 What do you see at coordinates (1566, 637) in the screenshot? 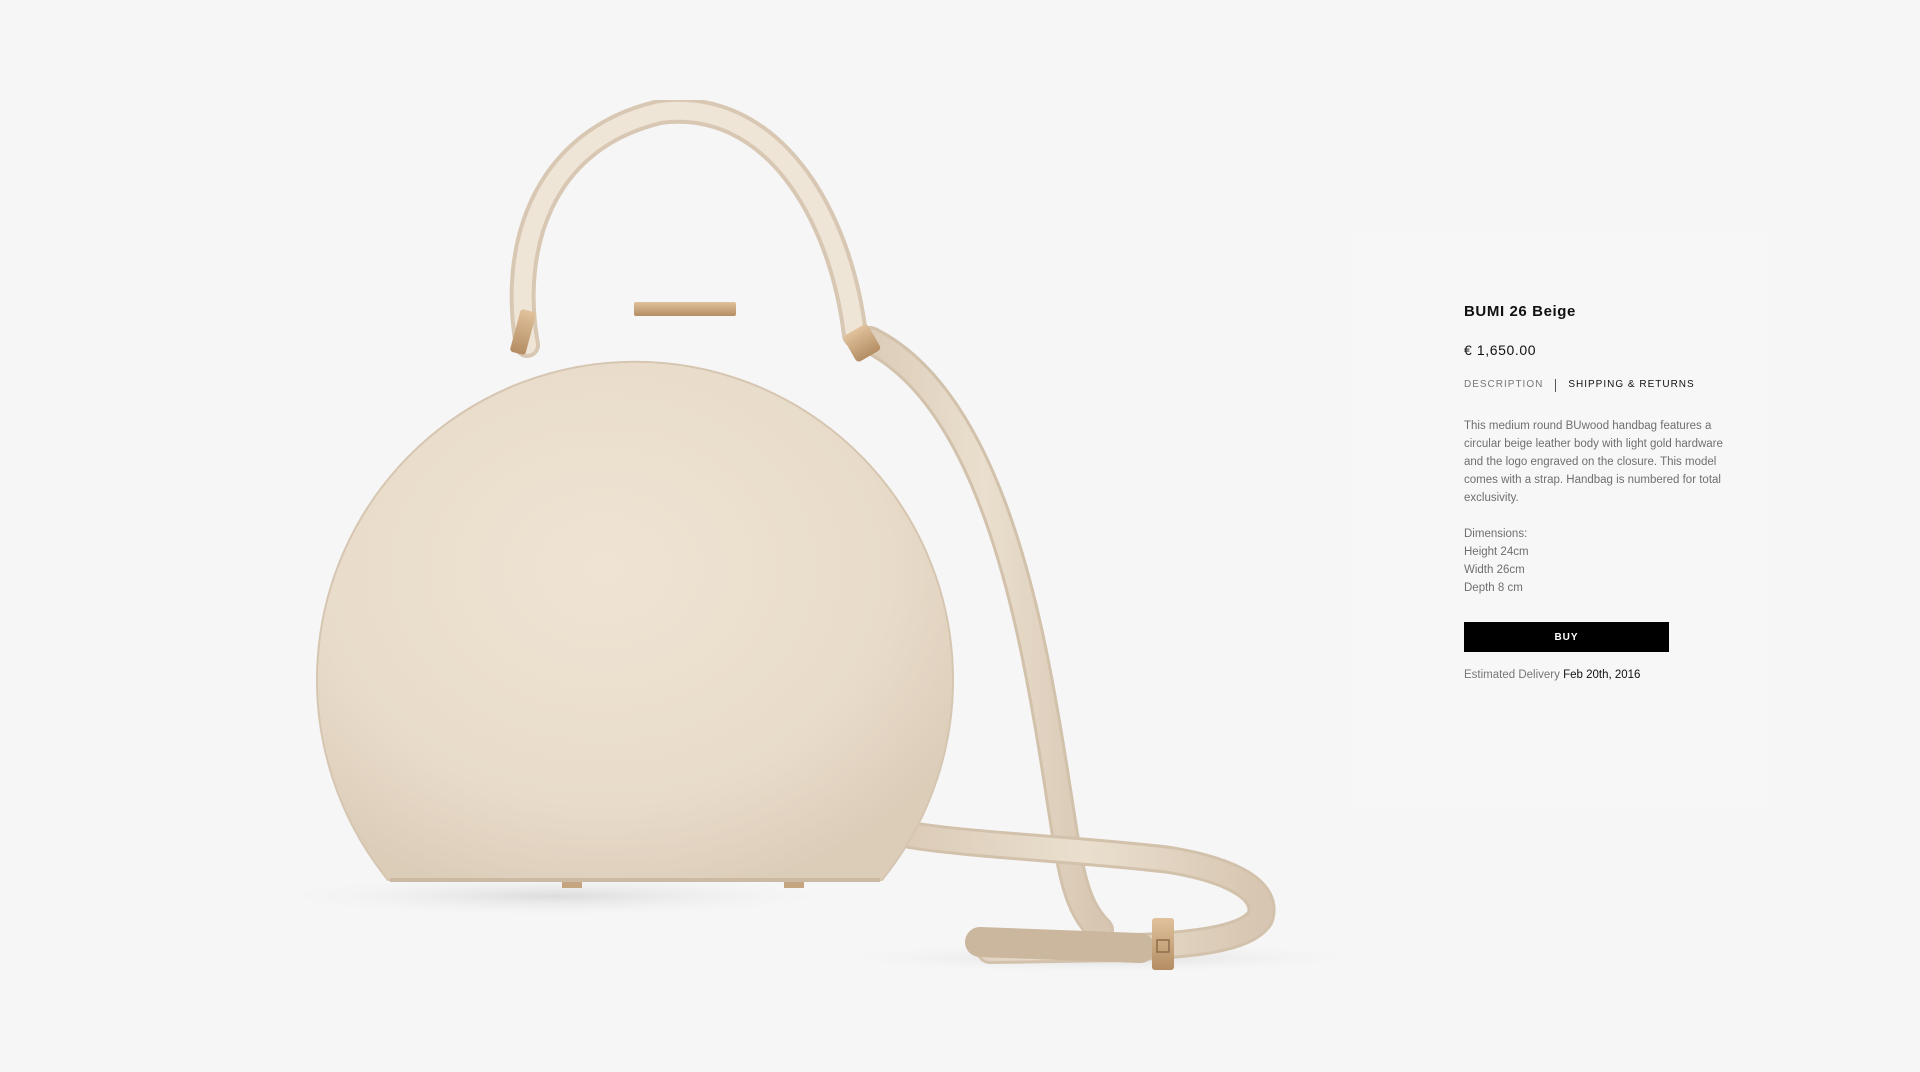
I see `buy-button: BUY` at bounding box center [1566, 637].